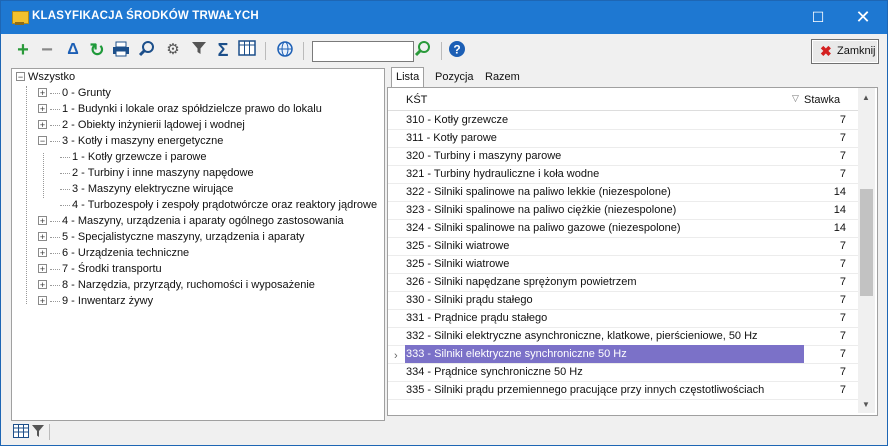  Describe the element at coordinates (863, 17) in the screenshot. I see `close-window-button: ✕` at that location.